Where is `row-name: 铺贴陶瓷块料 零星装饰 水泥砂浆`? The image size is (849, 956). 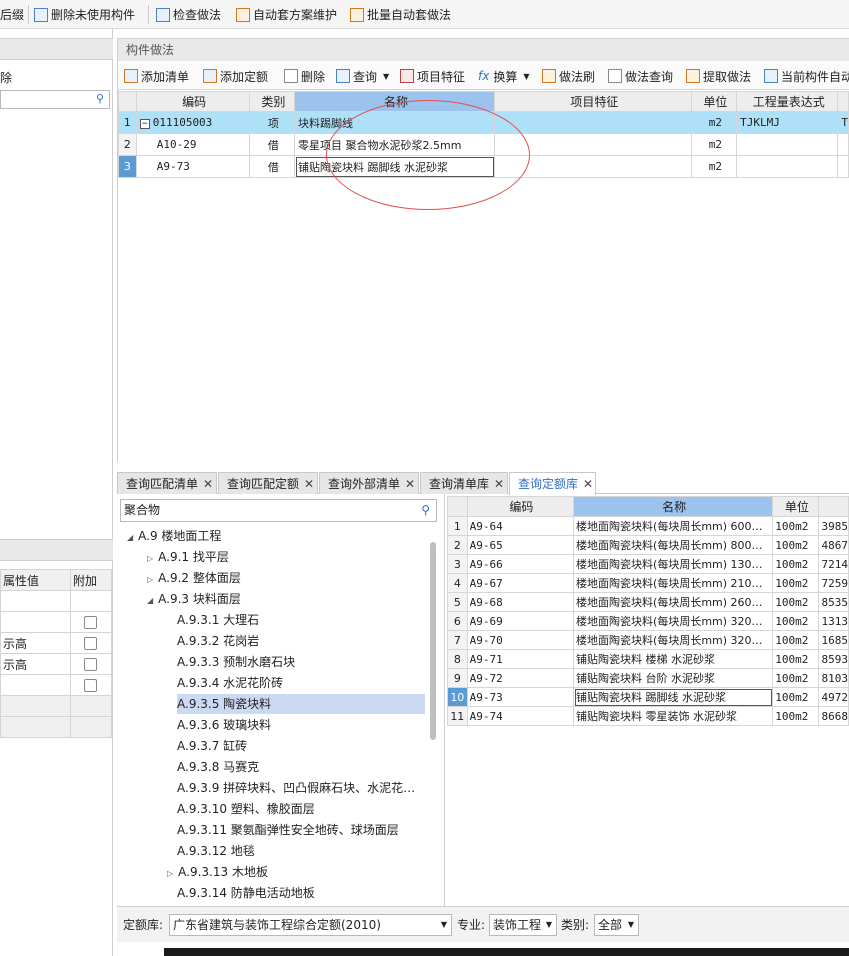
row-name: 铺贴陶瓷块料 零星装饰 水泥砂浆 is located at coordinates (673, 716).